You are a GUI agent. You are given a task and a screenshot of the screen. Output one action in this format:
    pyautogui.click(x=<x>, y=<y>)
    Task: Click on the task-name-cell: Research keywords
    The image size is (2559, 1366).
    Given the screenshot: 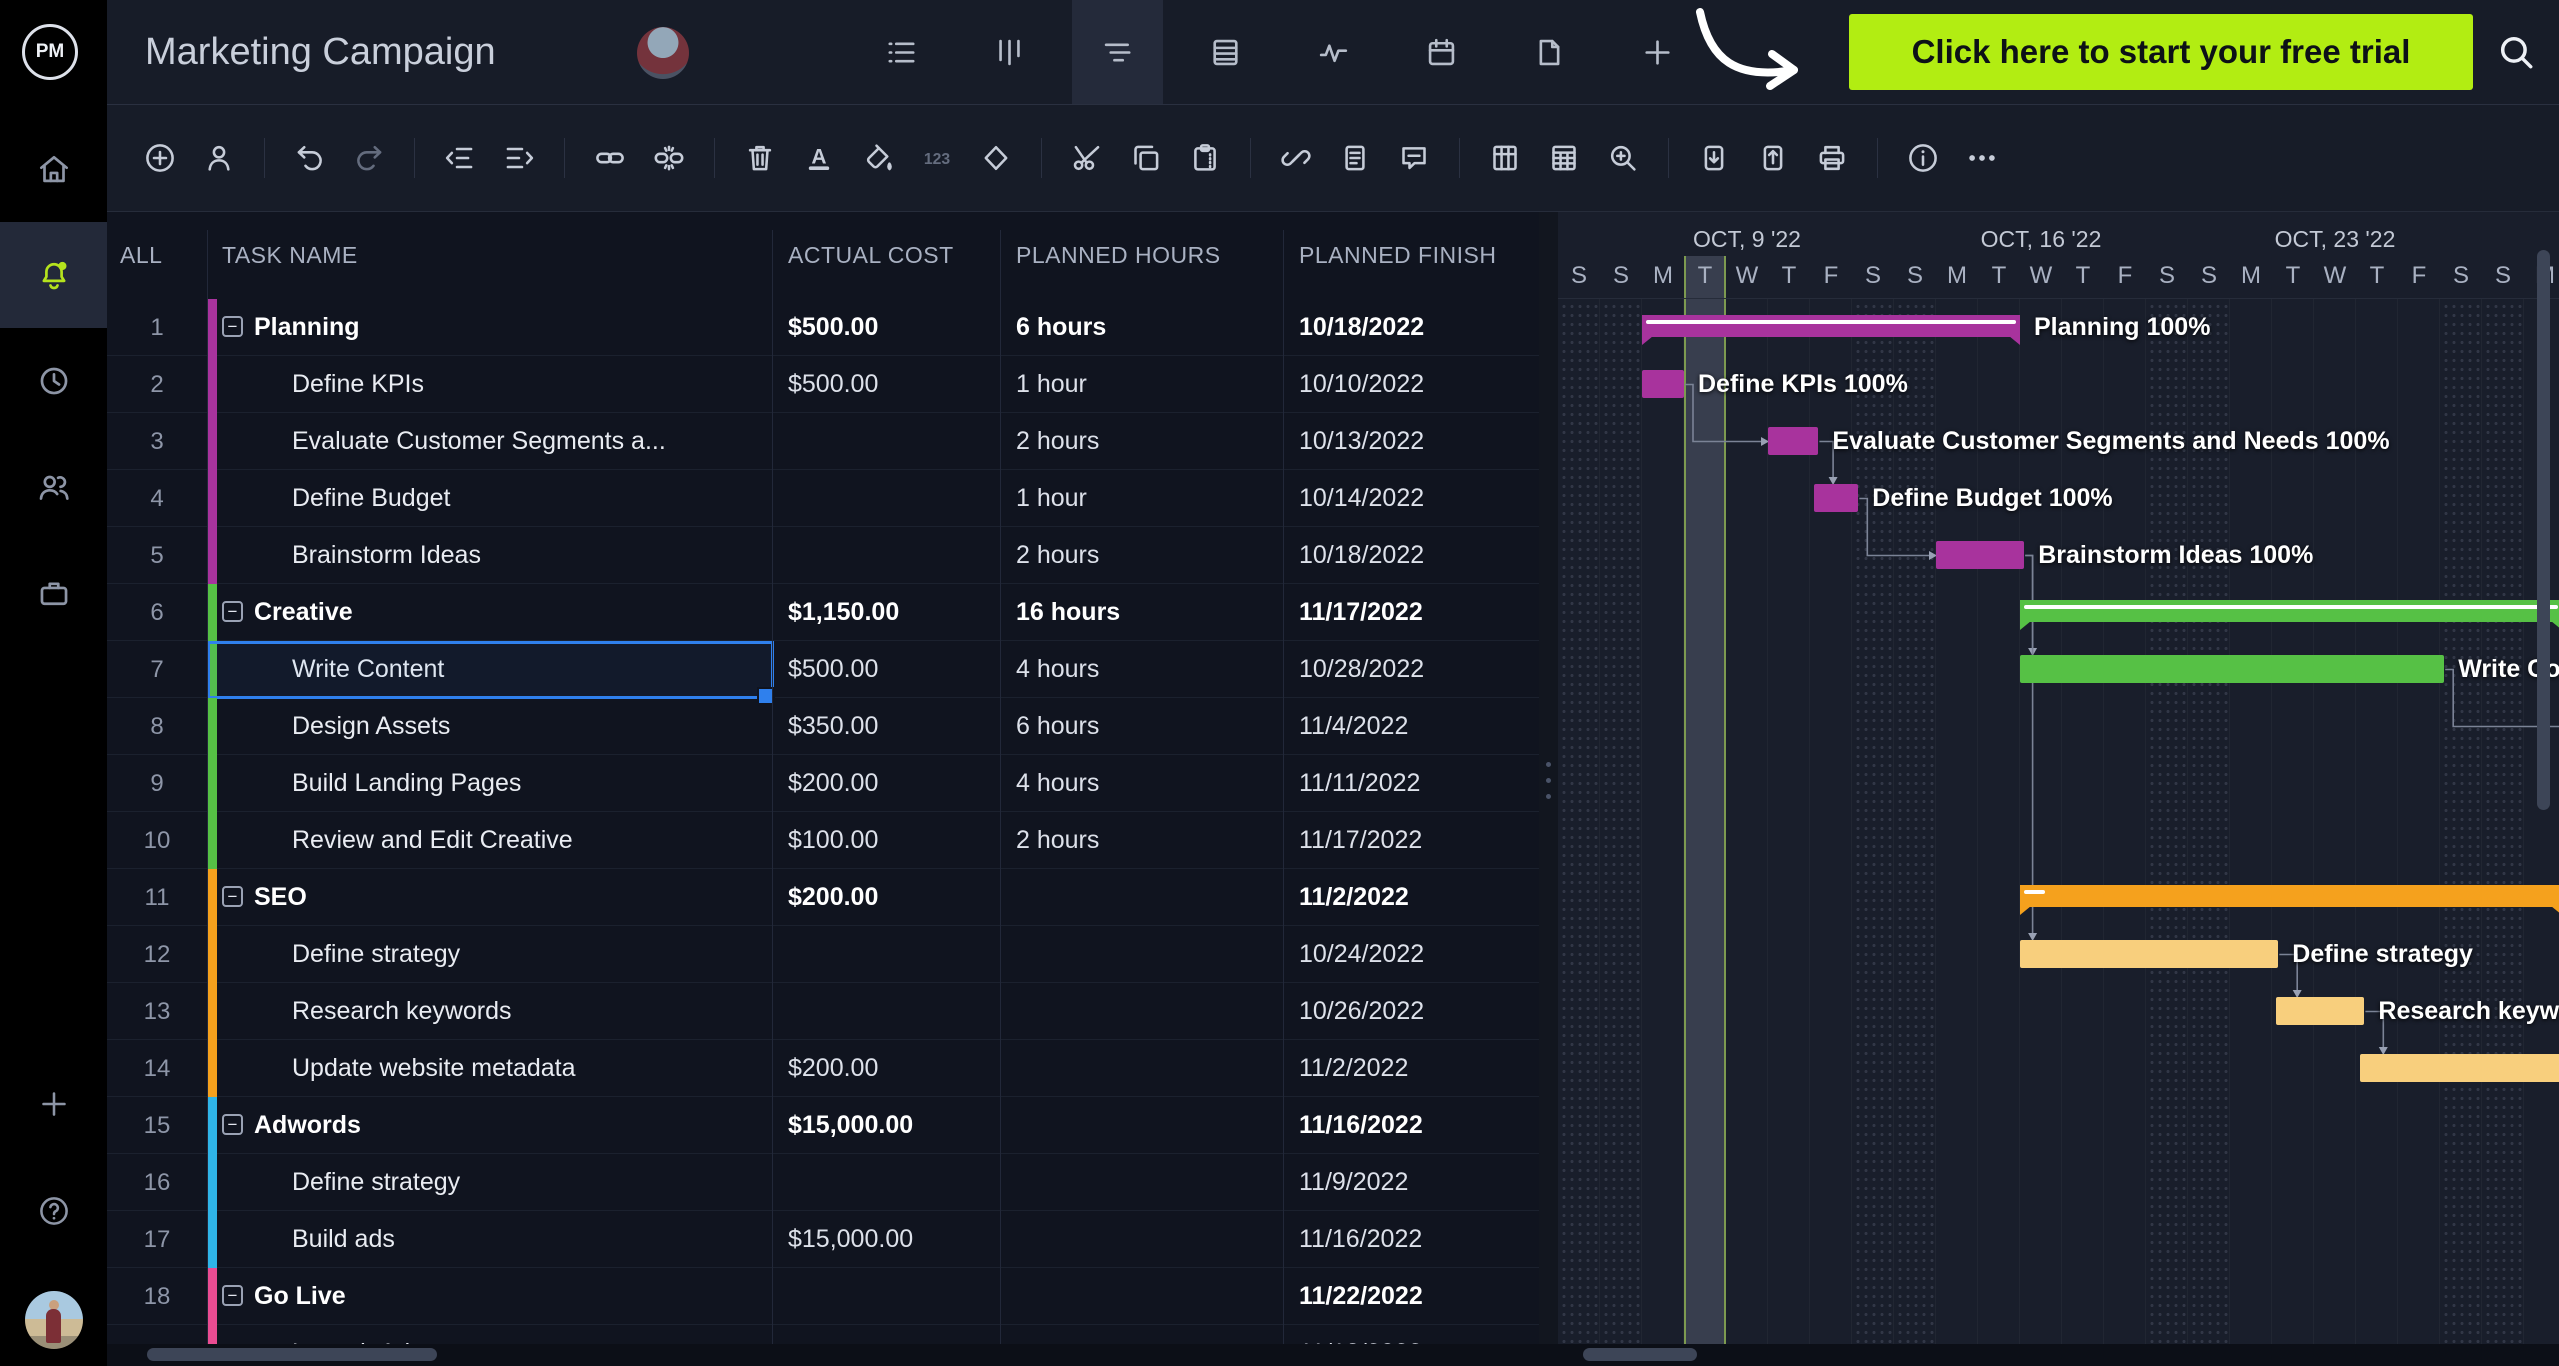 What is the action you would take?
    pyautogui.click(x=402, y=1011)
    